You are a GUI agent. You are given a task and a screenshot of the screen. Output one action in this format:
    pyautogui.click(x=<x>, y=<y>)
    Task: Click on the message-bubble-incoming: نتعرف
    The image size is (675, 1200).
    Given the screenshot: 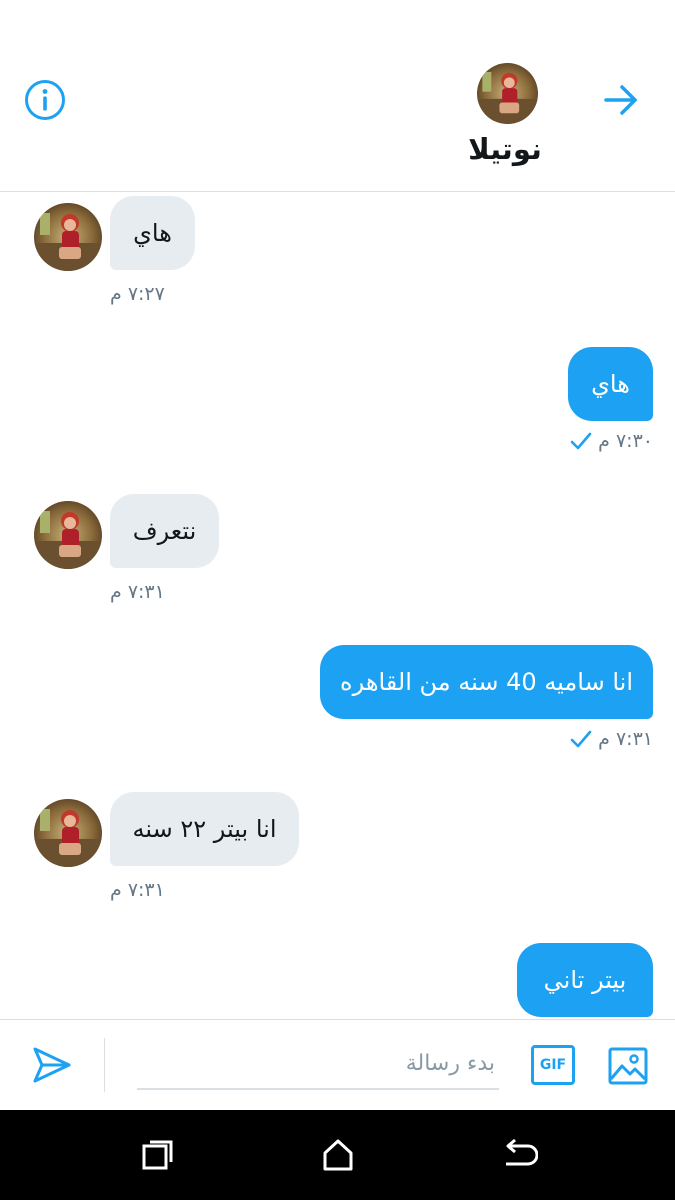 What is the action you would take?
    pyautogui.click(x=164, y=531)
    